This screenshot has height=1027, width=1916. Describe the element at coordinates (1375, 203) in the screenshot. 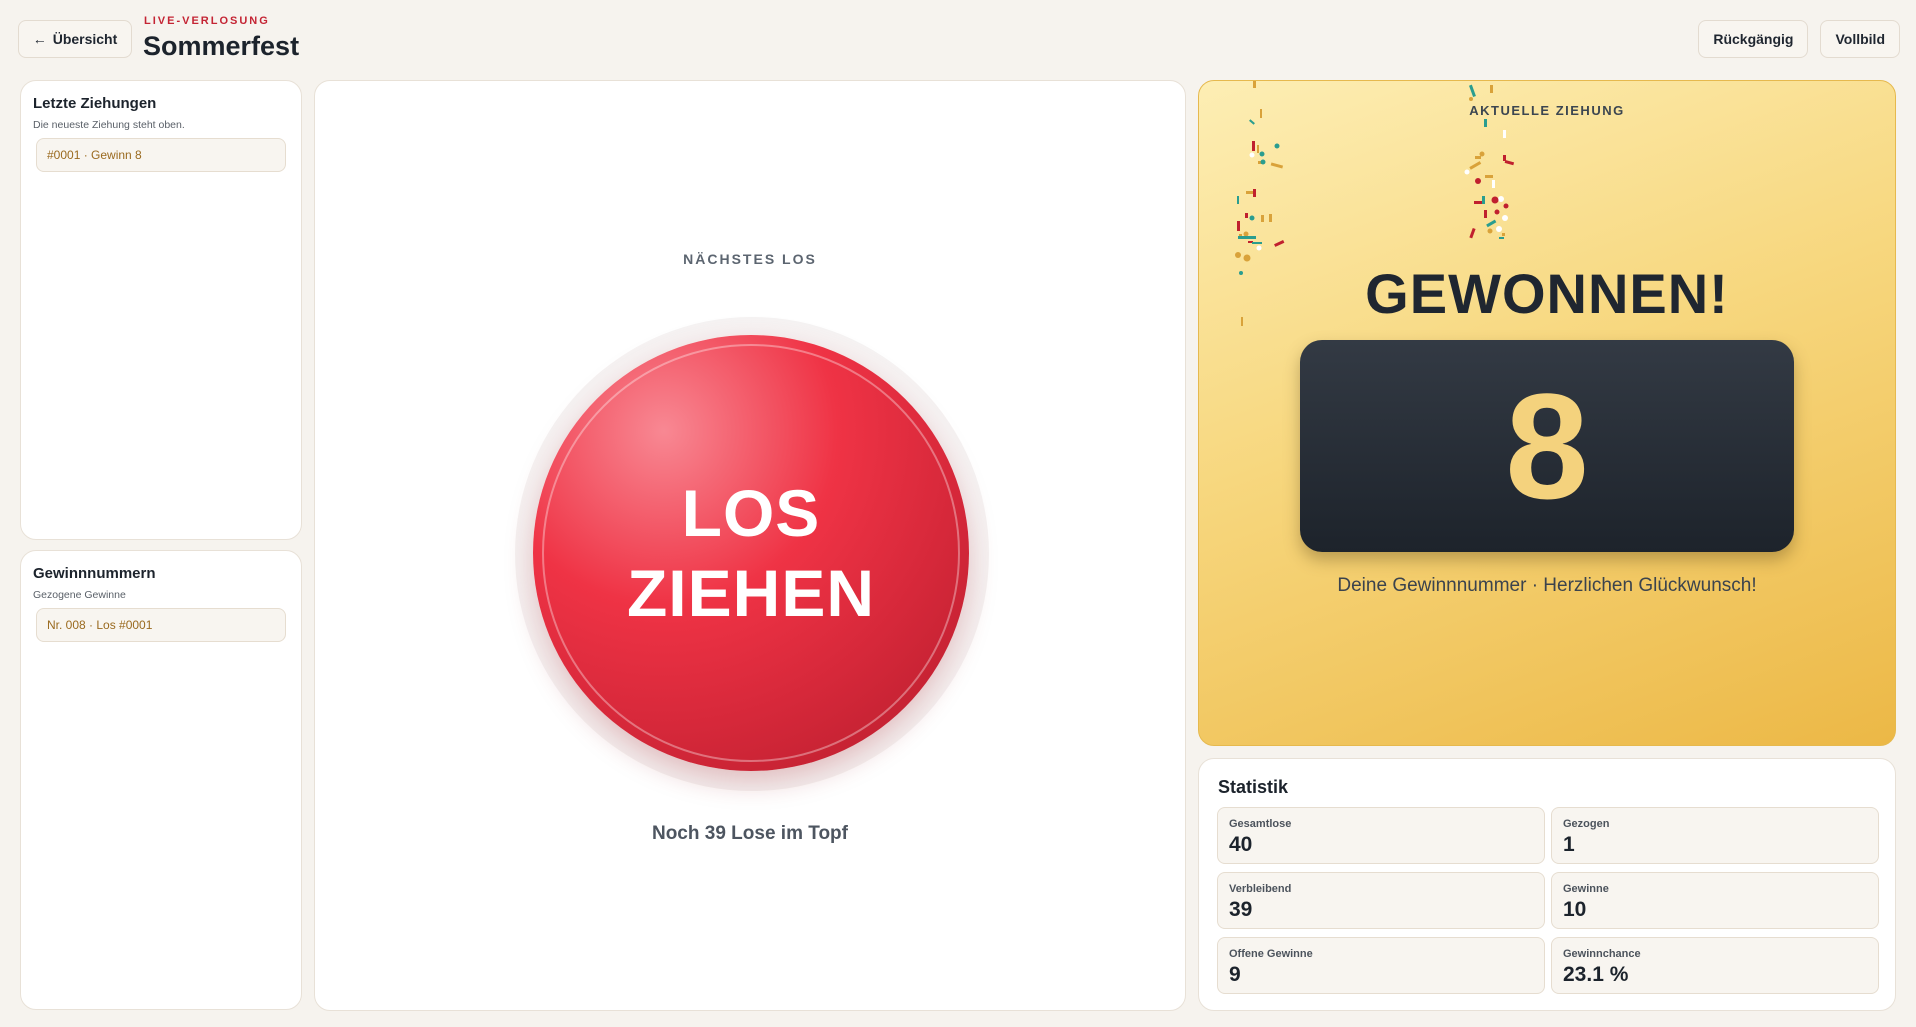

I see `confetti-decoration` at that location.